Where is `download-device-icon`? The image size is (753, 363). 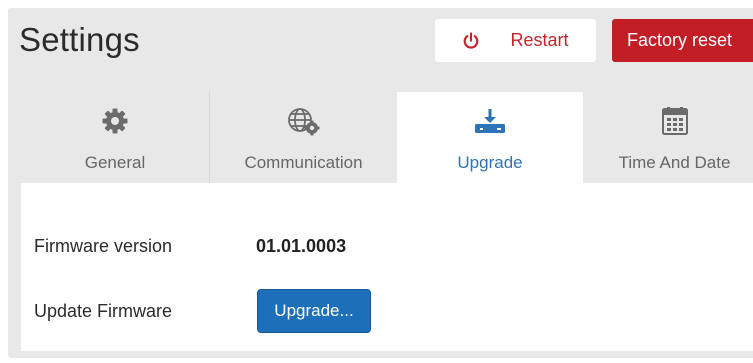 download-device-icon is located at coordinates (490, 121).